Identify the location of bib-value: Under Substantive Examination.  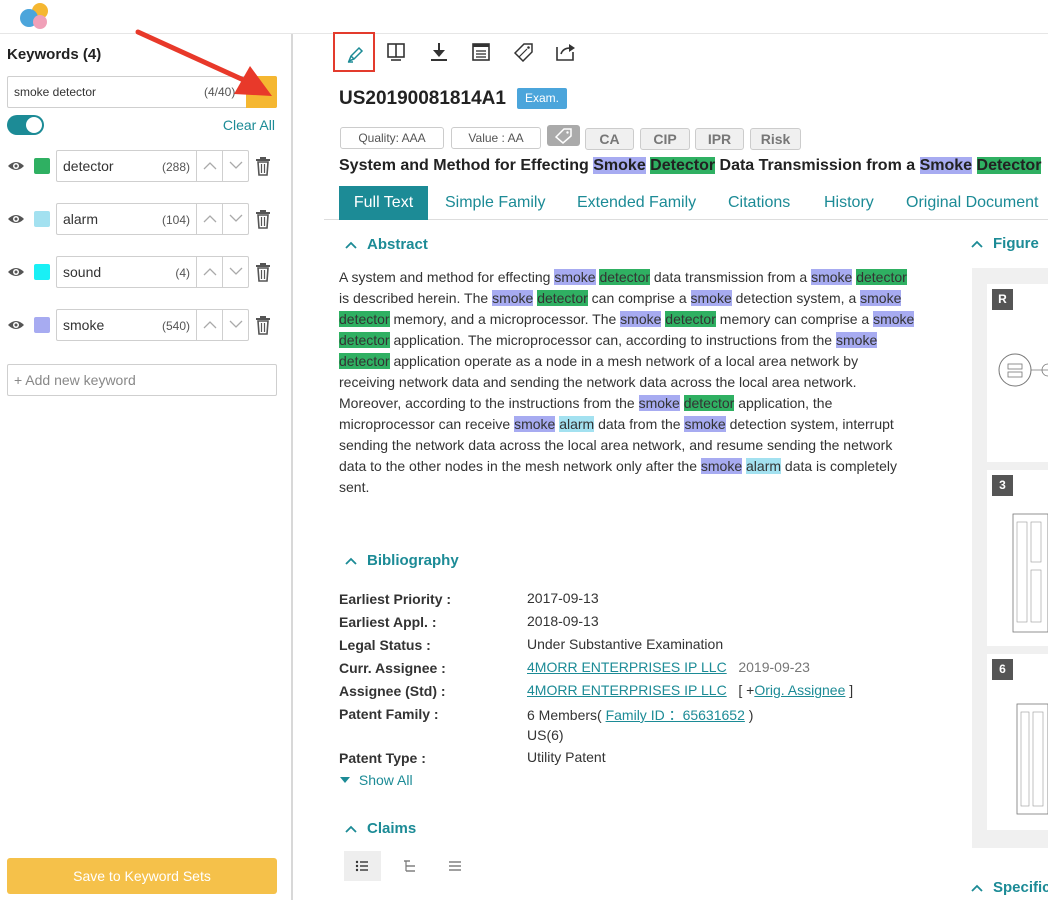
(625, 644).